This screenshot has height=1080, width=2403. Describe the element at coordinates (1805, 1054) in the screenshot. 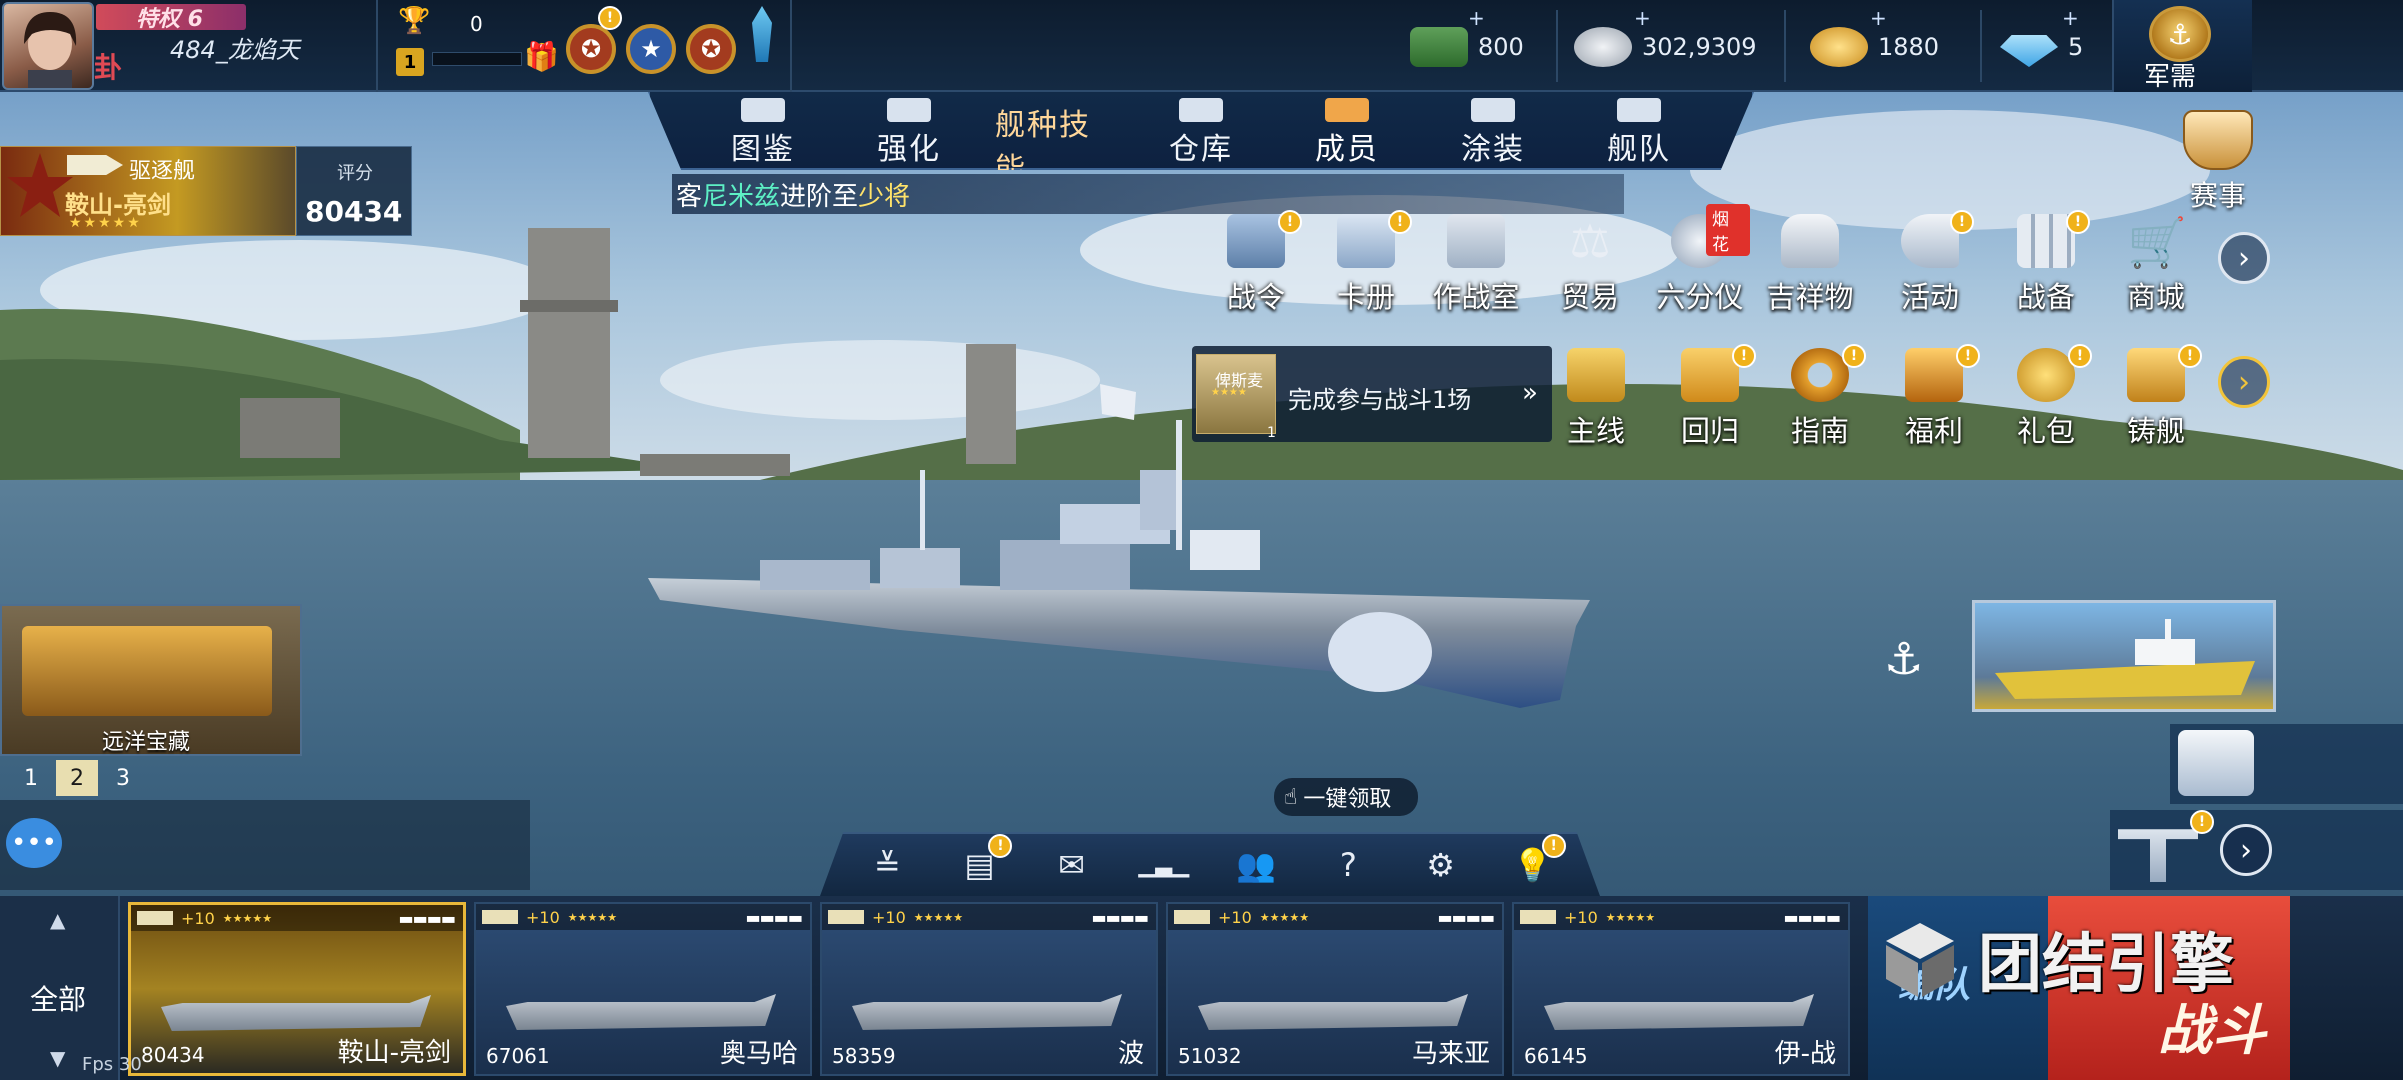

I see `slot-name: 伊-战` at that location.